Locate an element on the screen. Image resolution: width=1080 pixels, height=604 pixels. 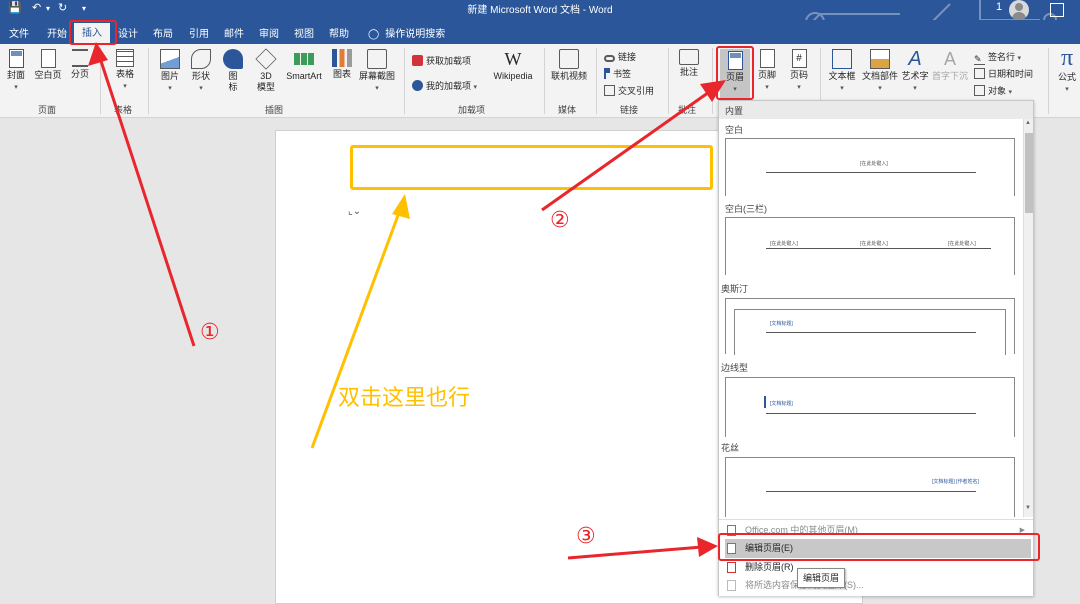
wordart-button: A 艺术字 ▾ is located at coordinates (915, 71).